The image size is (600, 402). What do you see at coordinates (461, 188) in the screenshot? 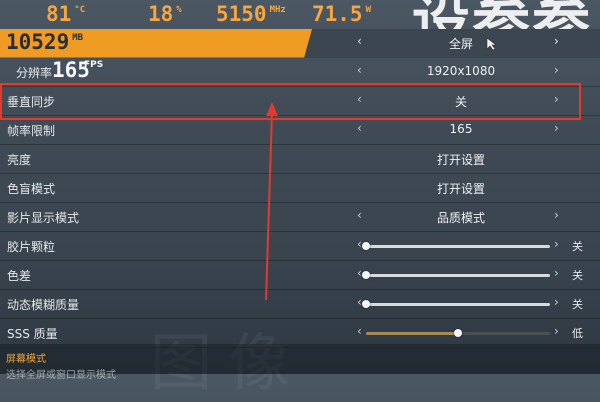
I see `colorblind-open-button: 打开设置` at bounding box center [461, 188].